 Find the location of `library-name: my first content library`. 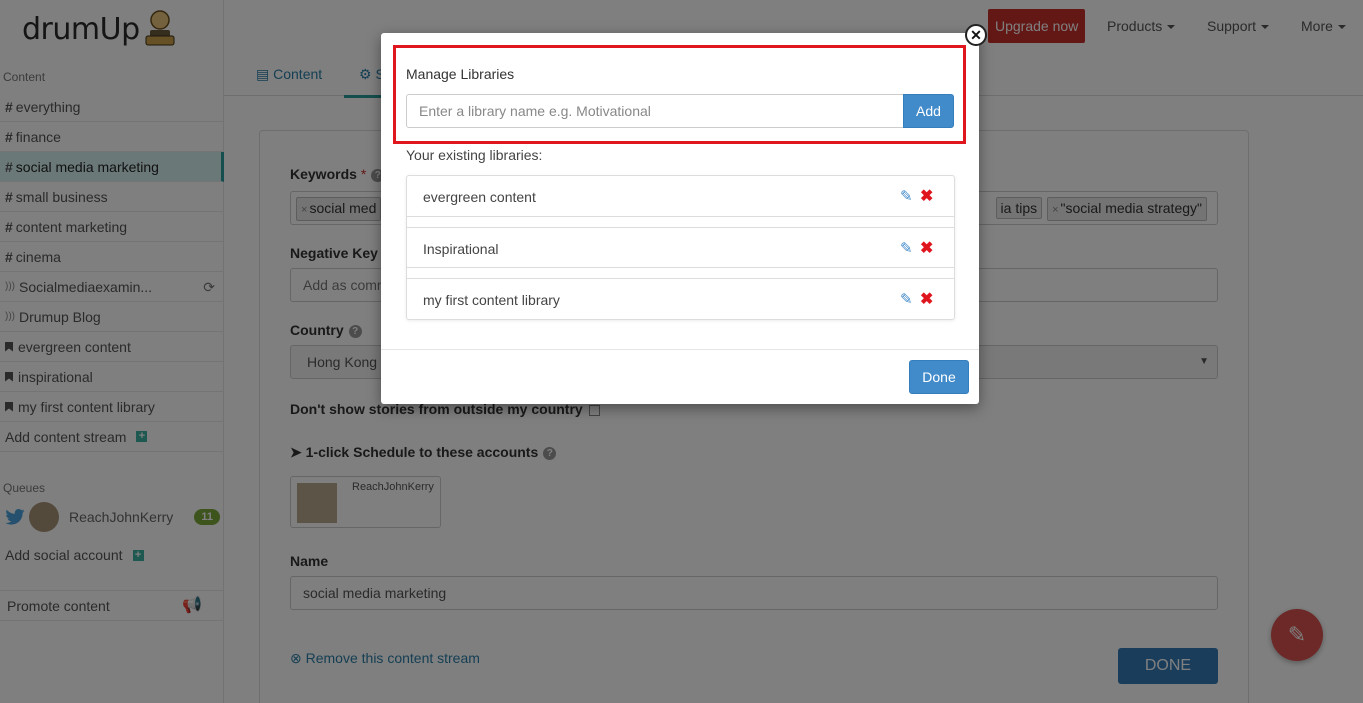

library-name: my first content library is located at coordinates (491, 300).